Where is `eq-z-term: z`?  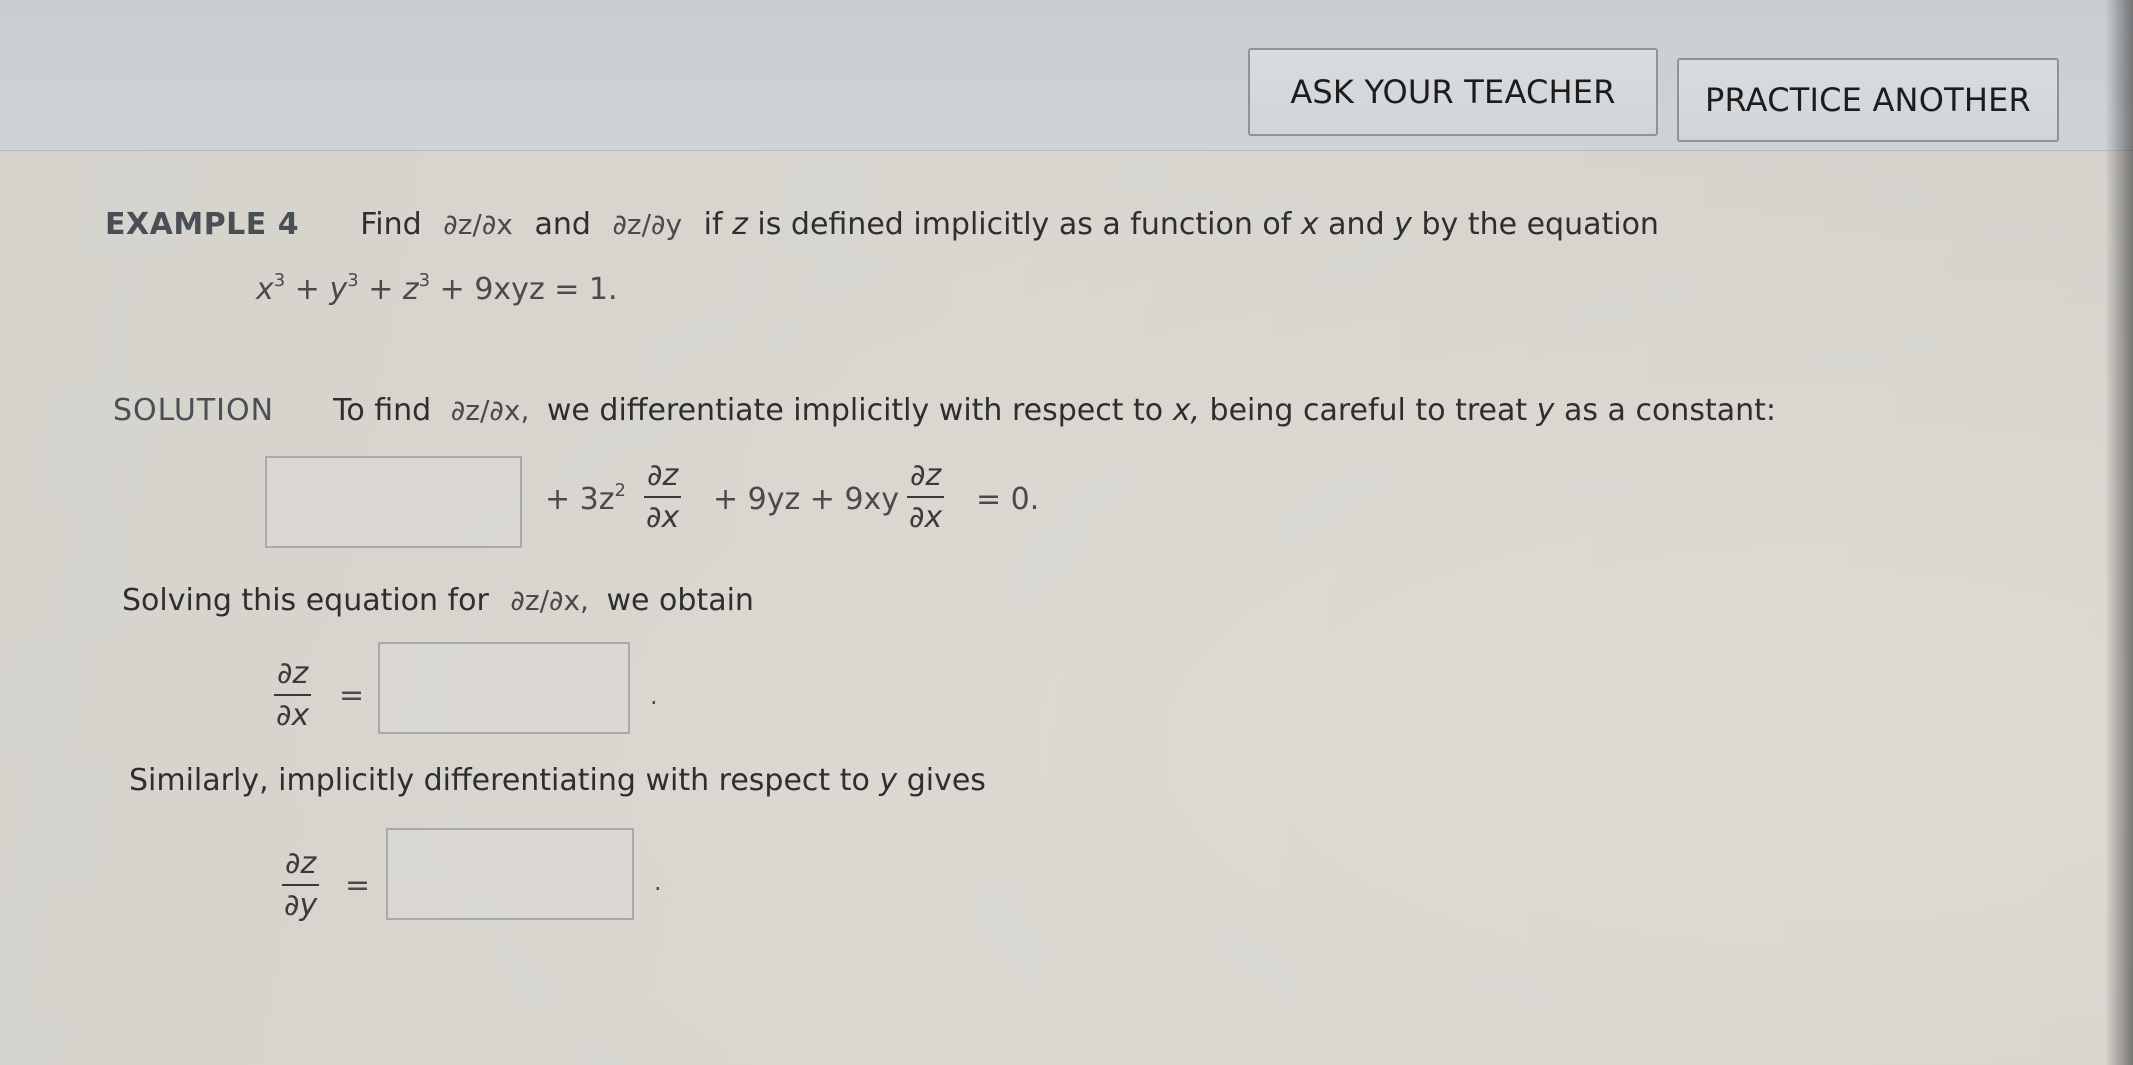
eq-z-term: z is located at coordinates (410, 289).